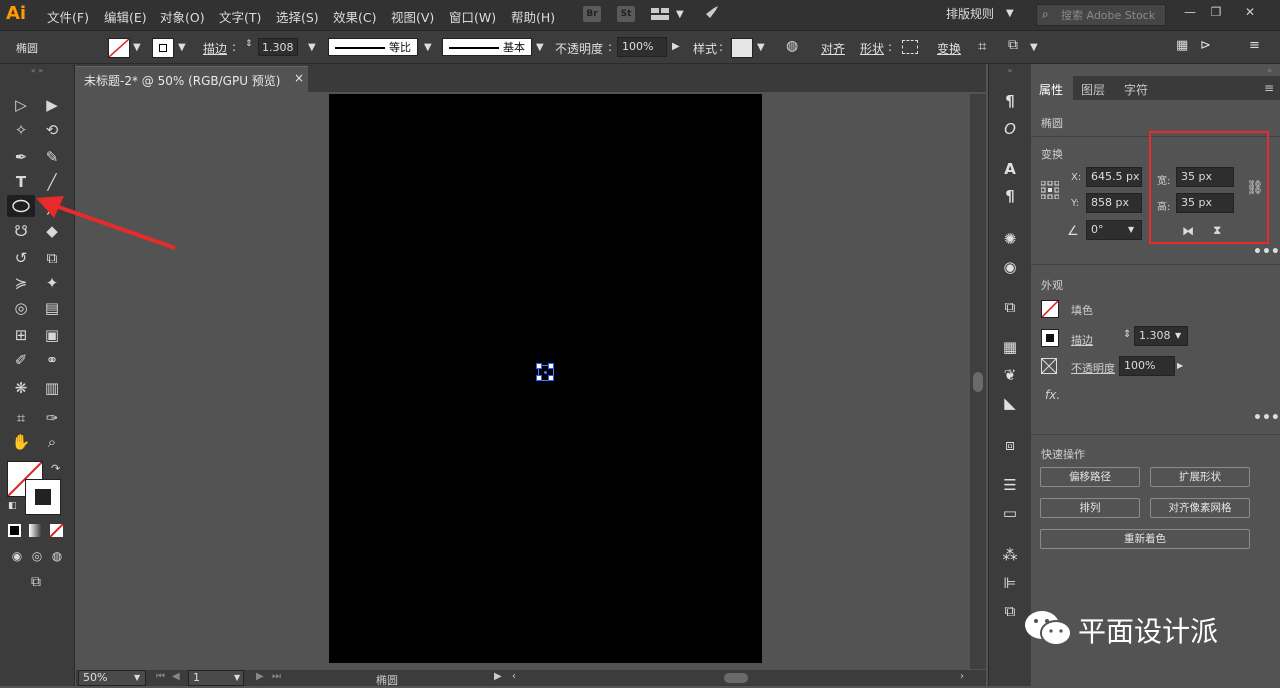 The height and width of the screenshot is (688, 1280). I want to click on y-position-input: 858 px, so click(1114, 203).